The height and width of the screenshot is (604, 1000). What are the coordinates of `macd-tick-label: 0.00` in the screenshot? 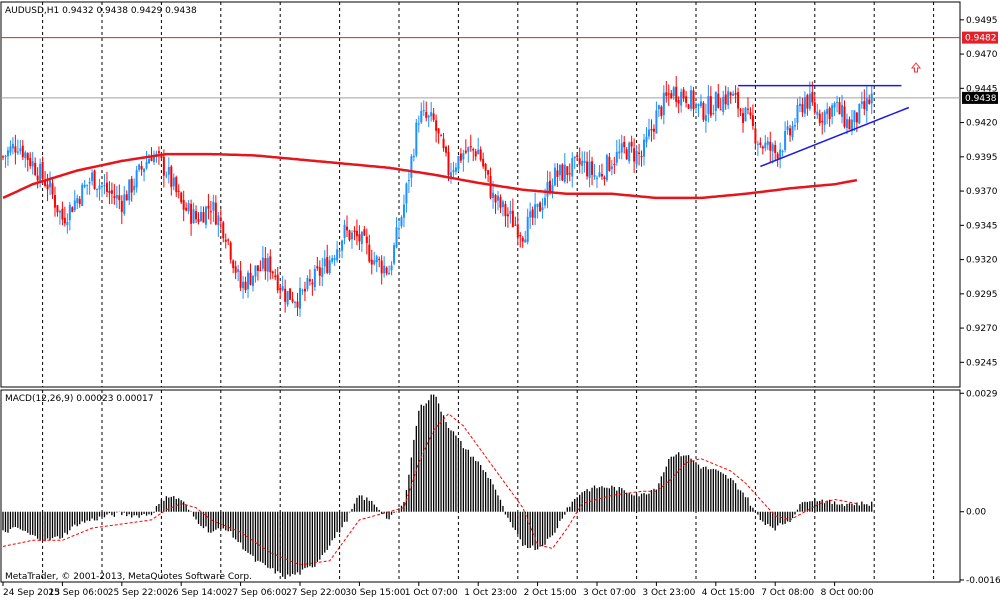 It's located at (976, 513).